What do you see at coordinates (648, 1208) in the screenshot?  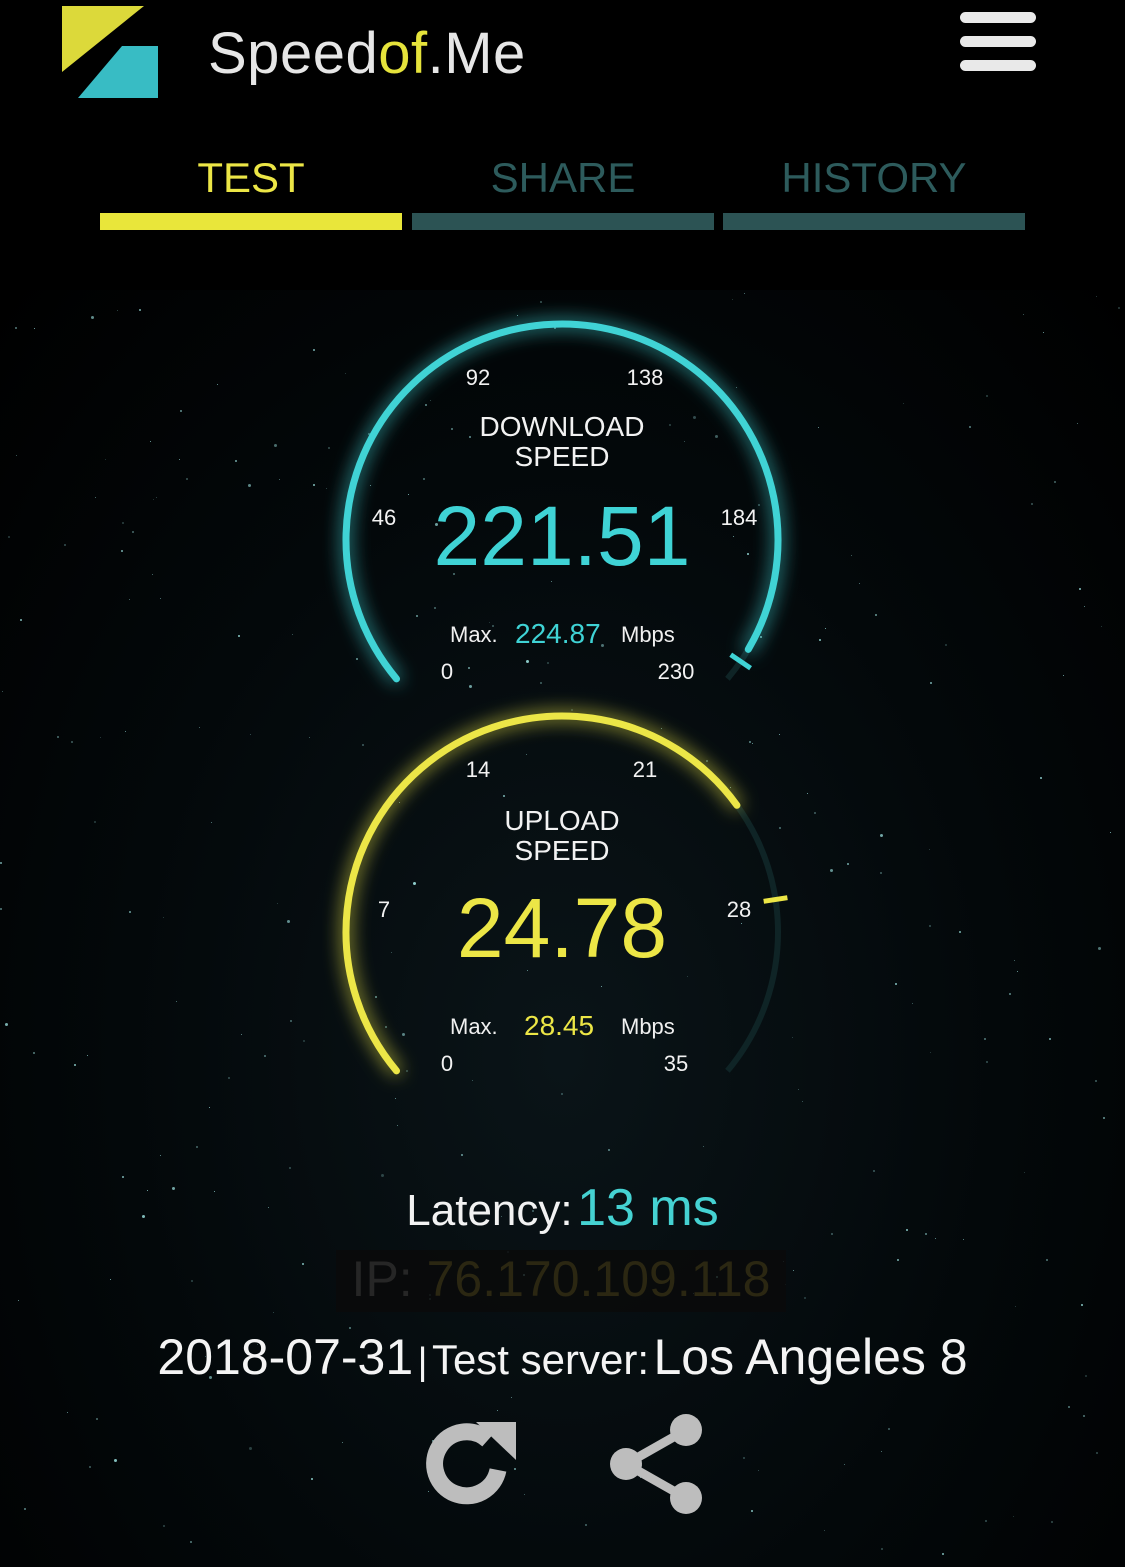 I see `latency-value: 13 ms` at bounding box center [648, 1208].